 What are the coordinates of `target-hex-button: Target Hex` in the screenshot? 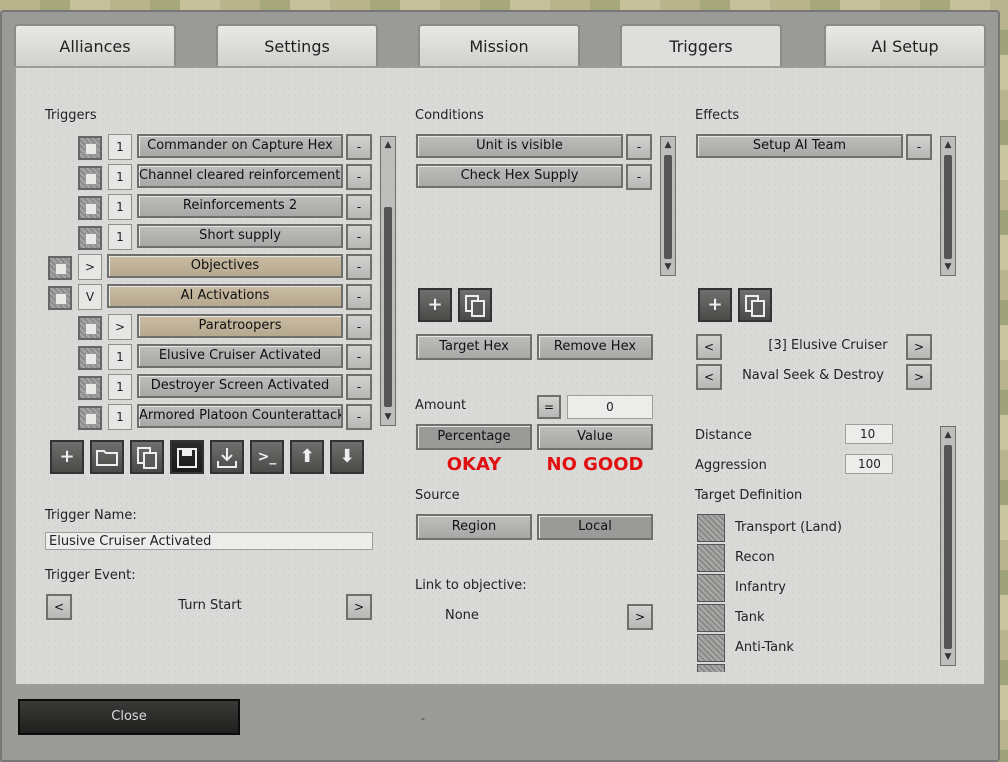 It's located at (474, 347).